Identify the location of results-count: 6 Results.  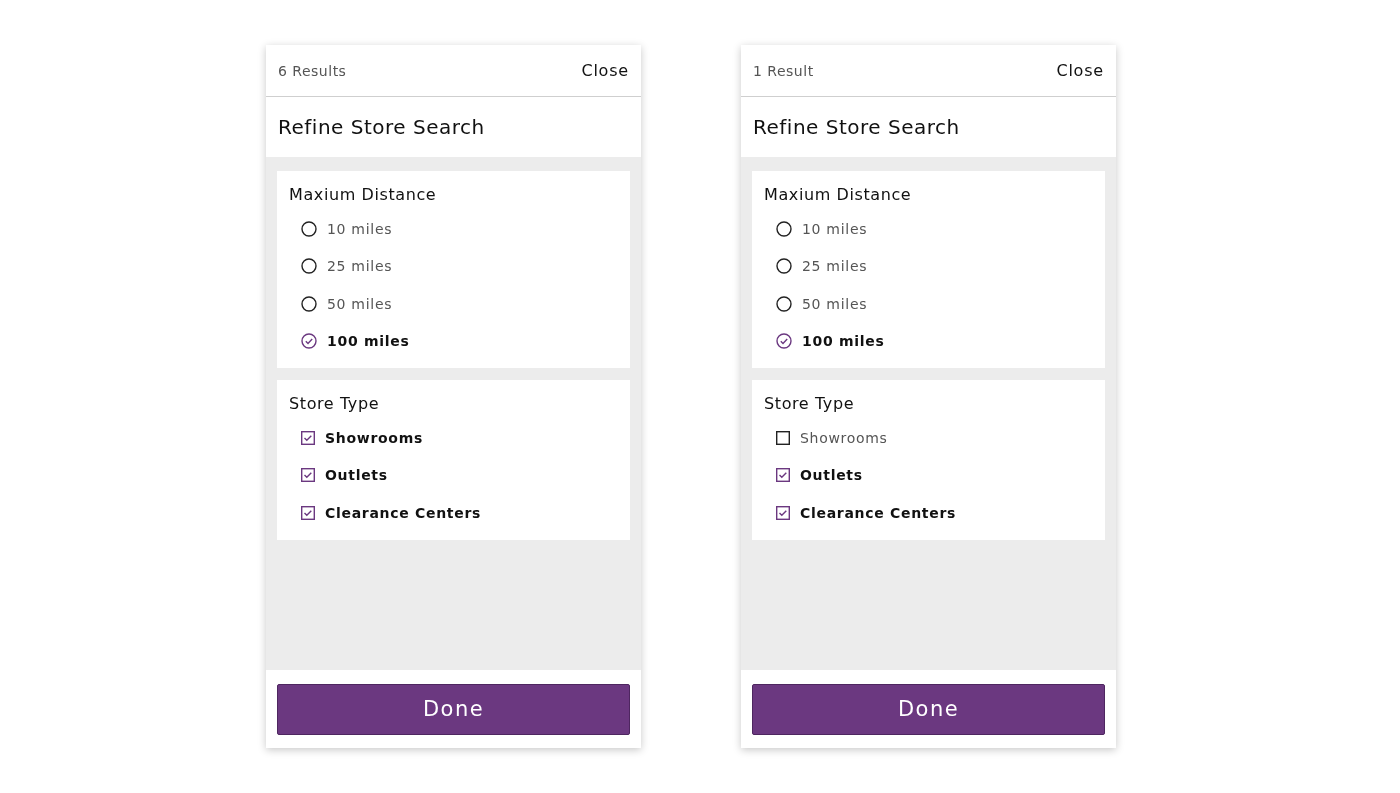
(312, 70).